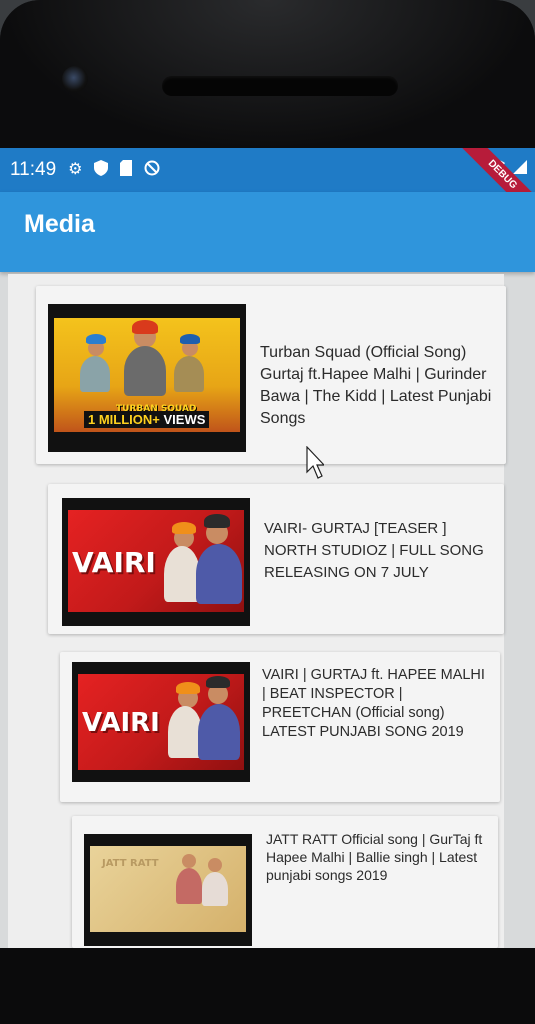 The height and width of the screenshot is (1024, 535). Describe the element at coordinates (75, 169) in the screenshot. I see `gear-icon: ⚙` at that location.